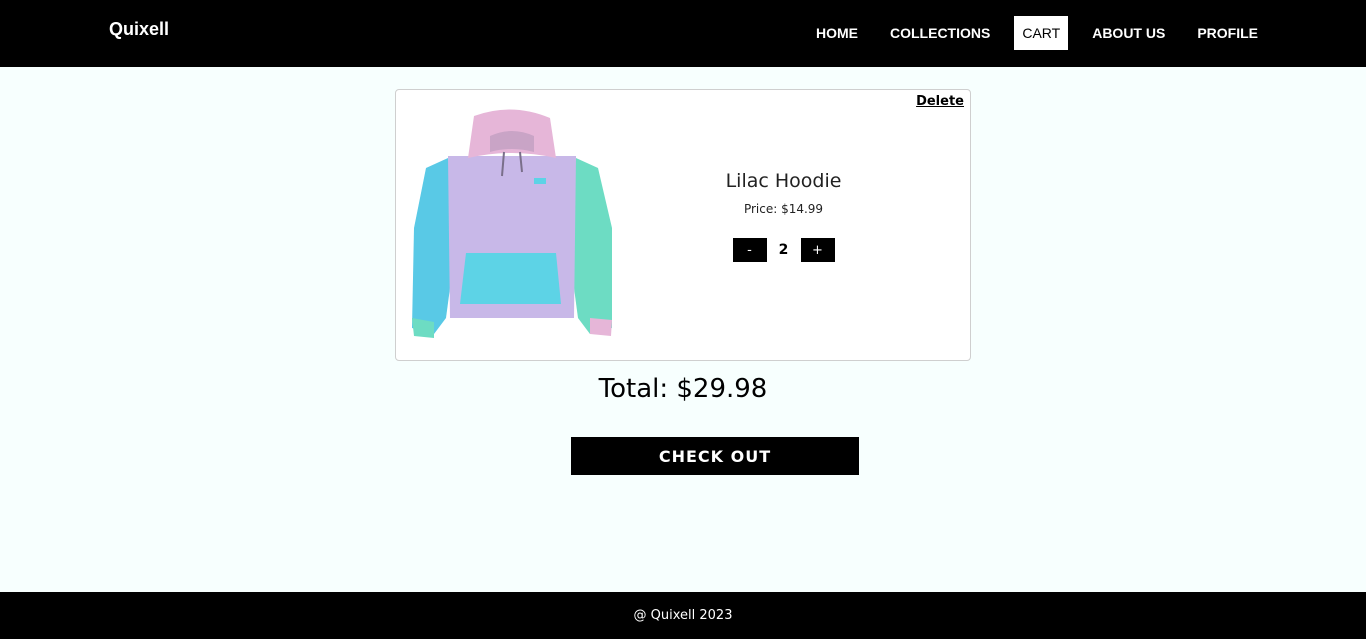 Image resolution: width=1366 pixels, height=639 pixels. I want to click on footer-text: @ Quixell 2023, so click(683, 615).